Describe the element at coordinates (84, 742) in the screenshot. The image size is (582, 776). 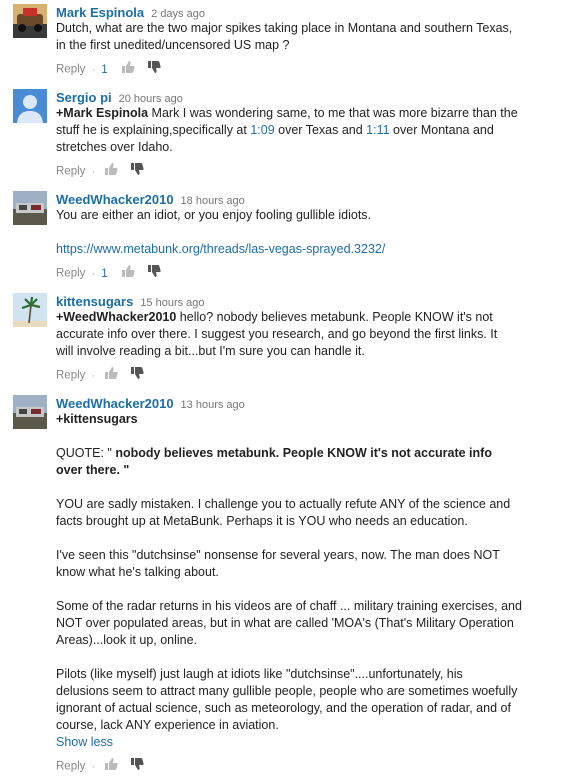
I see `show-less-link: Show less` at that location.